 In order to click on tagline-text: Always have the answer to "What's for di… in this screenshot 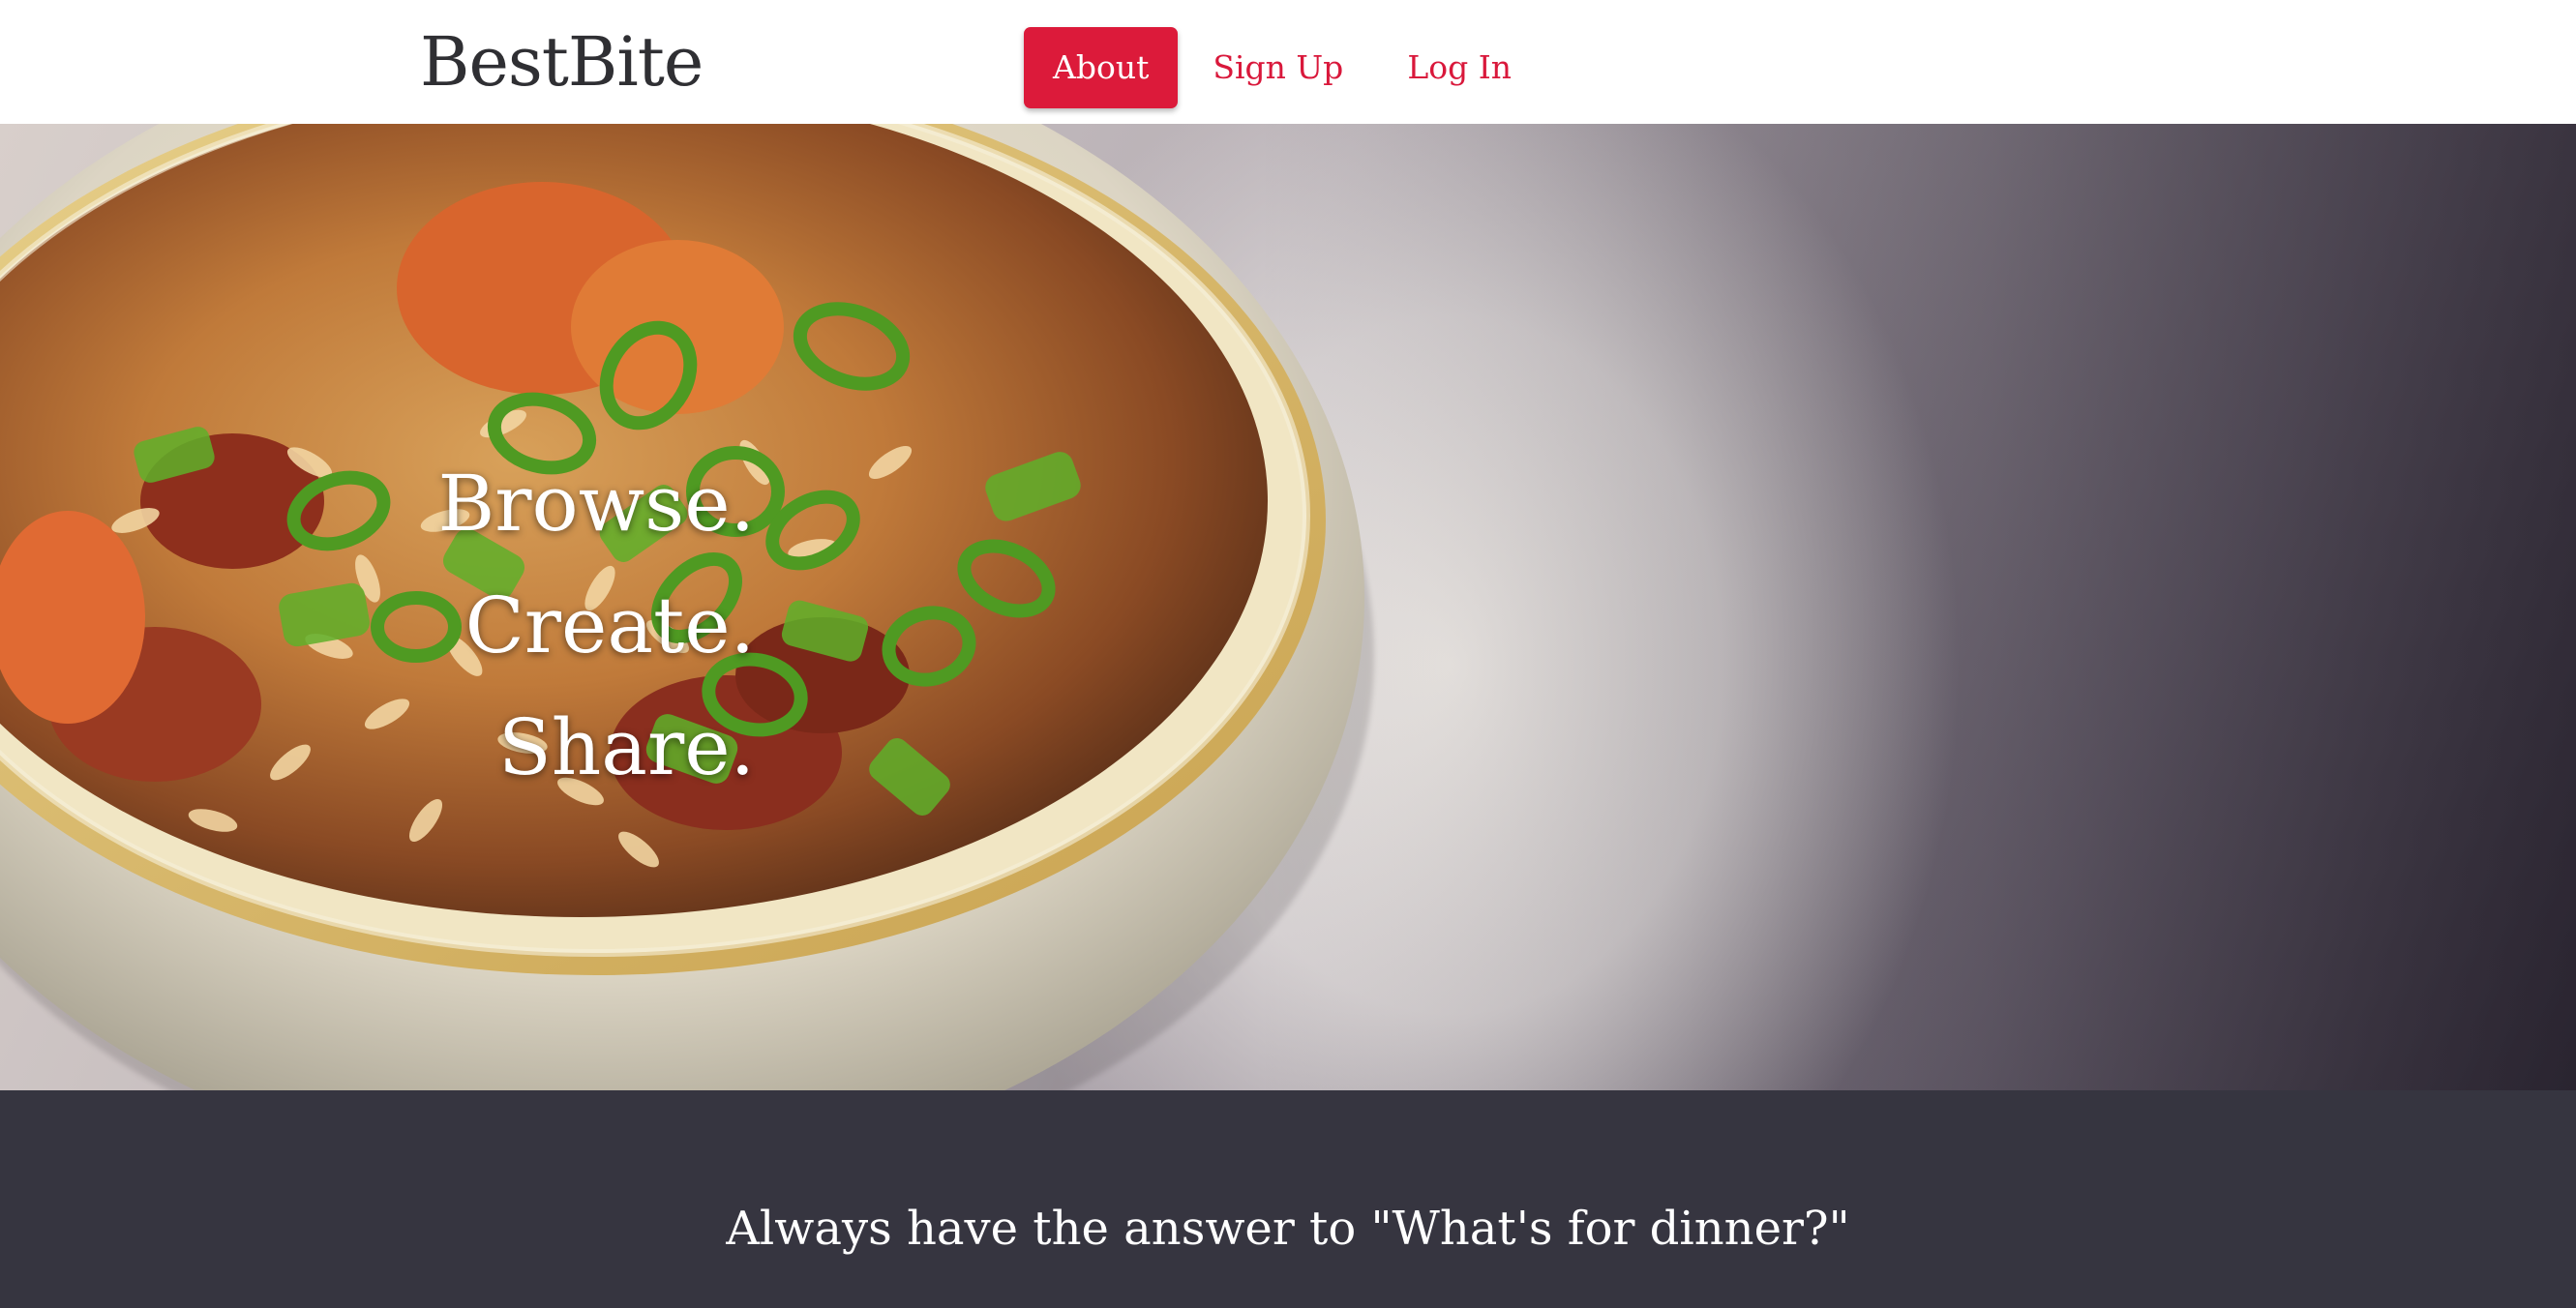, I will do `click(1288, 1229)`.